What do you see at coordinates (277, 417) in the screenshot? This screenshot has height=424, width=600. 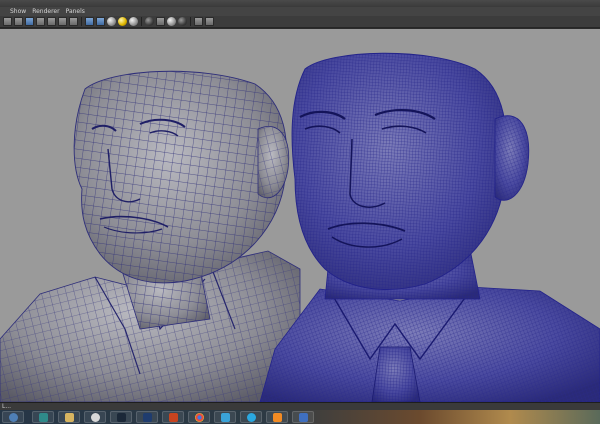 I see `sublime-icon` at bounding box center [277, 417].